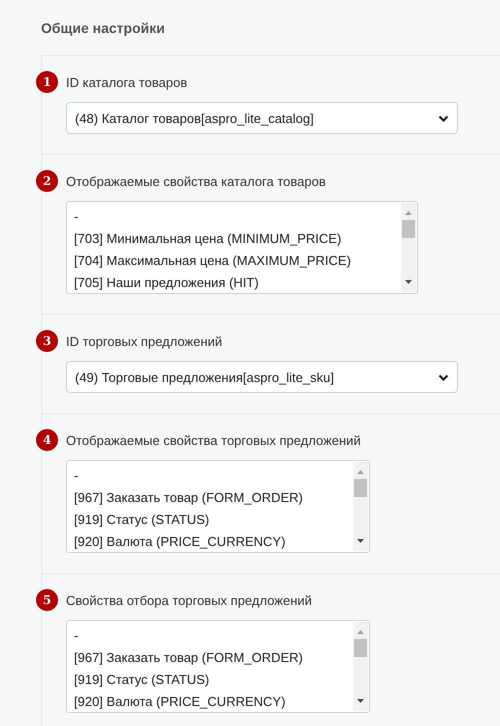 This screenshot has height=726, width=500. Describe the element at coordinates (262, 118) in the screenshot. I see `dropdown: (48) Каталог товаров[aspro_lite_catalog]` at that location.